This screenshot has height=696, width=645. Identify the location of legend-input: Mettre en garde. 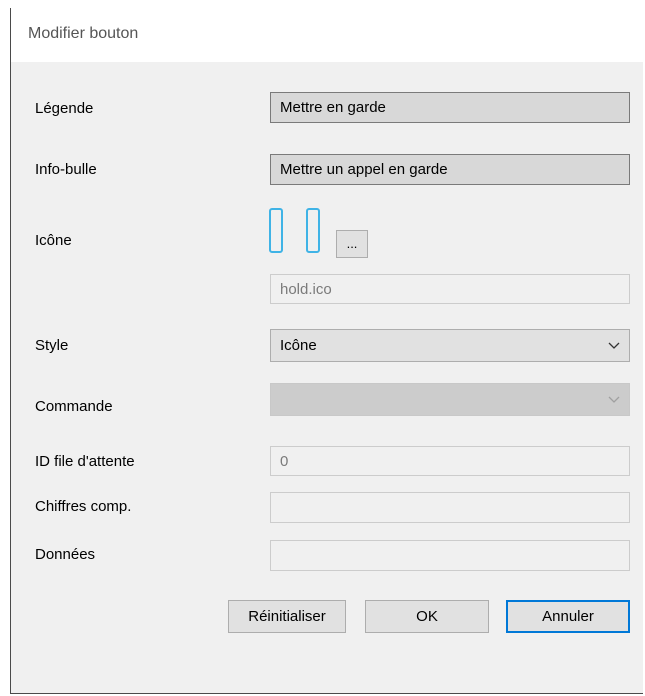
(450, 107).